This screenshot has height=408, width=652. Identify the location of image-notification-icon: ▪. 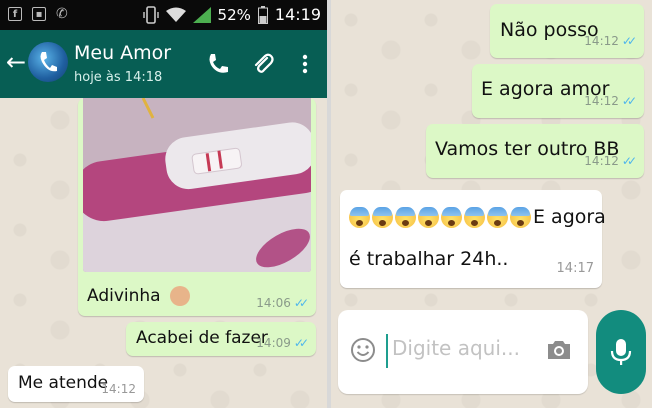
(39, 14).